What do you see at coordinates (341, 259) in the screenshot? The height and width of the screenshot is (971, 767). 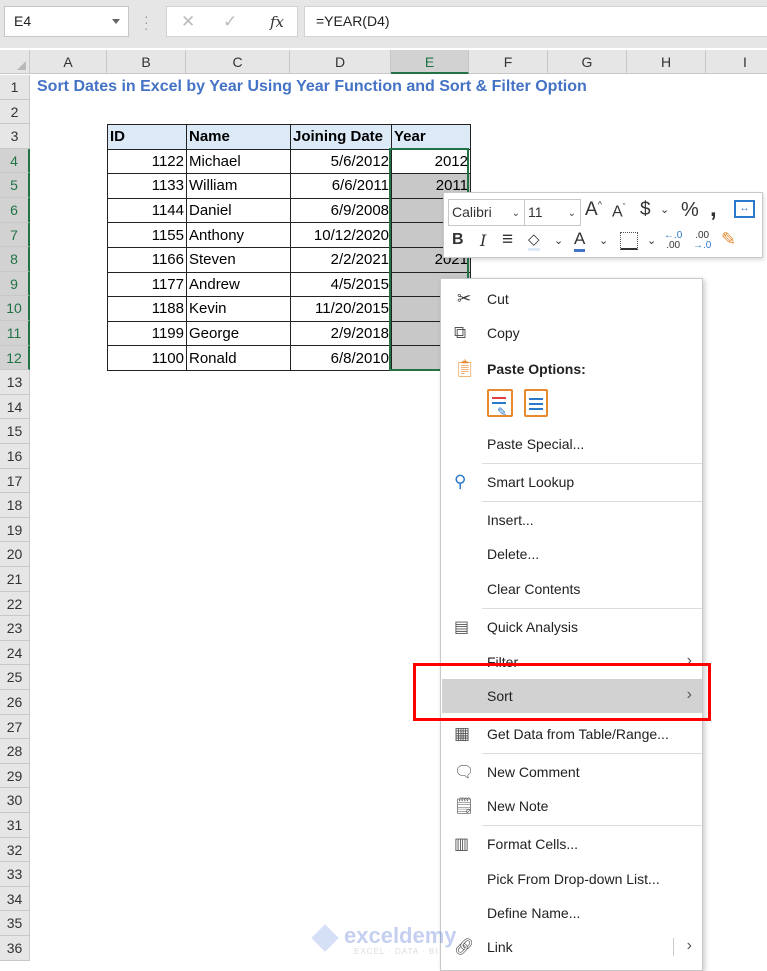 I see `cell-joining-date: 2/2/2021` at bounding box center [341, 259].